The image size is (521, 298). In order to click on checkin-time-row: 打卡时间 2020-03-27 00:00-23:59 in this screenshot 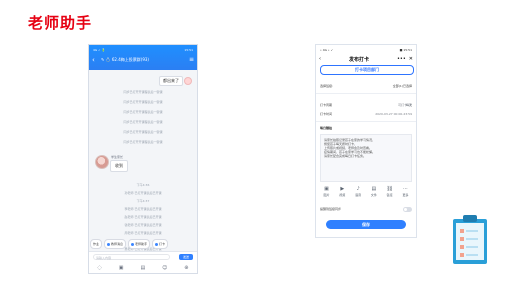, I will do `click(366, 114)`.